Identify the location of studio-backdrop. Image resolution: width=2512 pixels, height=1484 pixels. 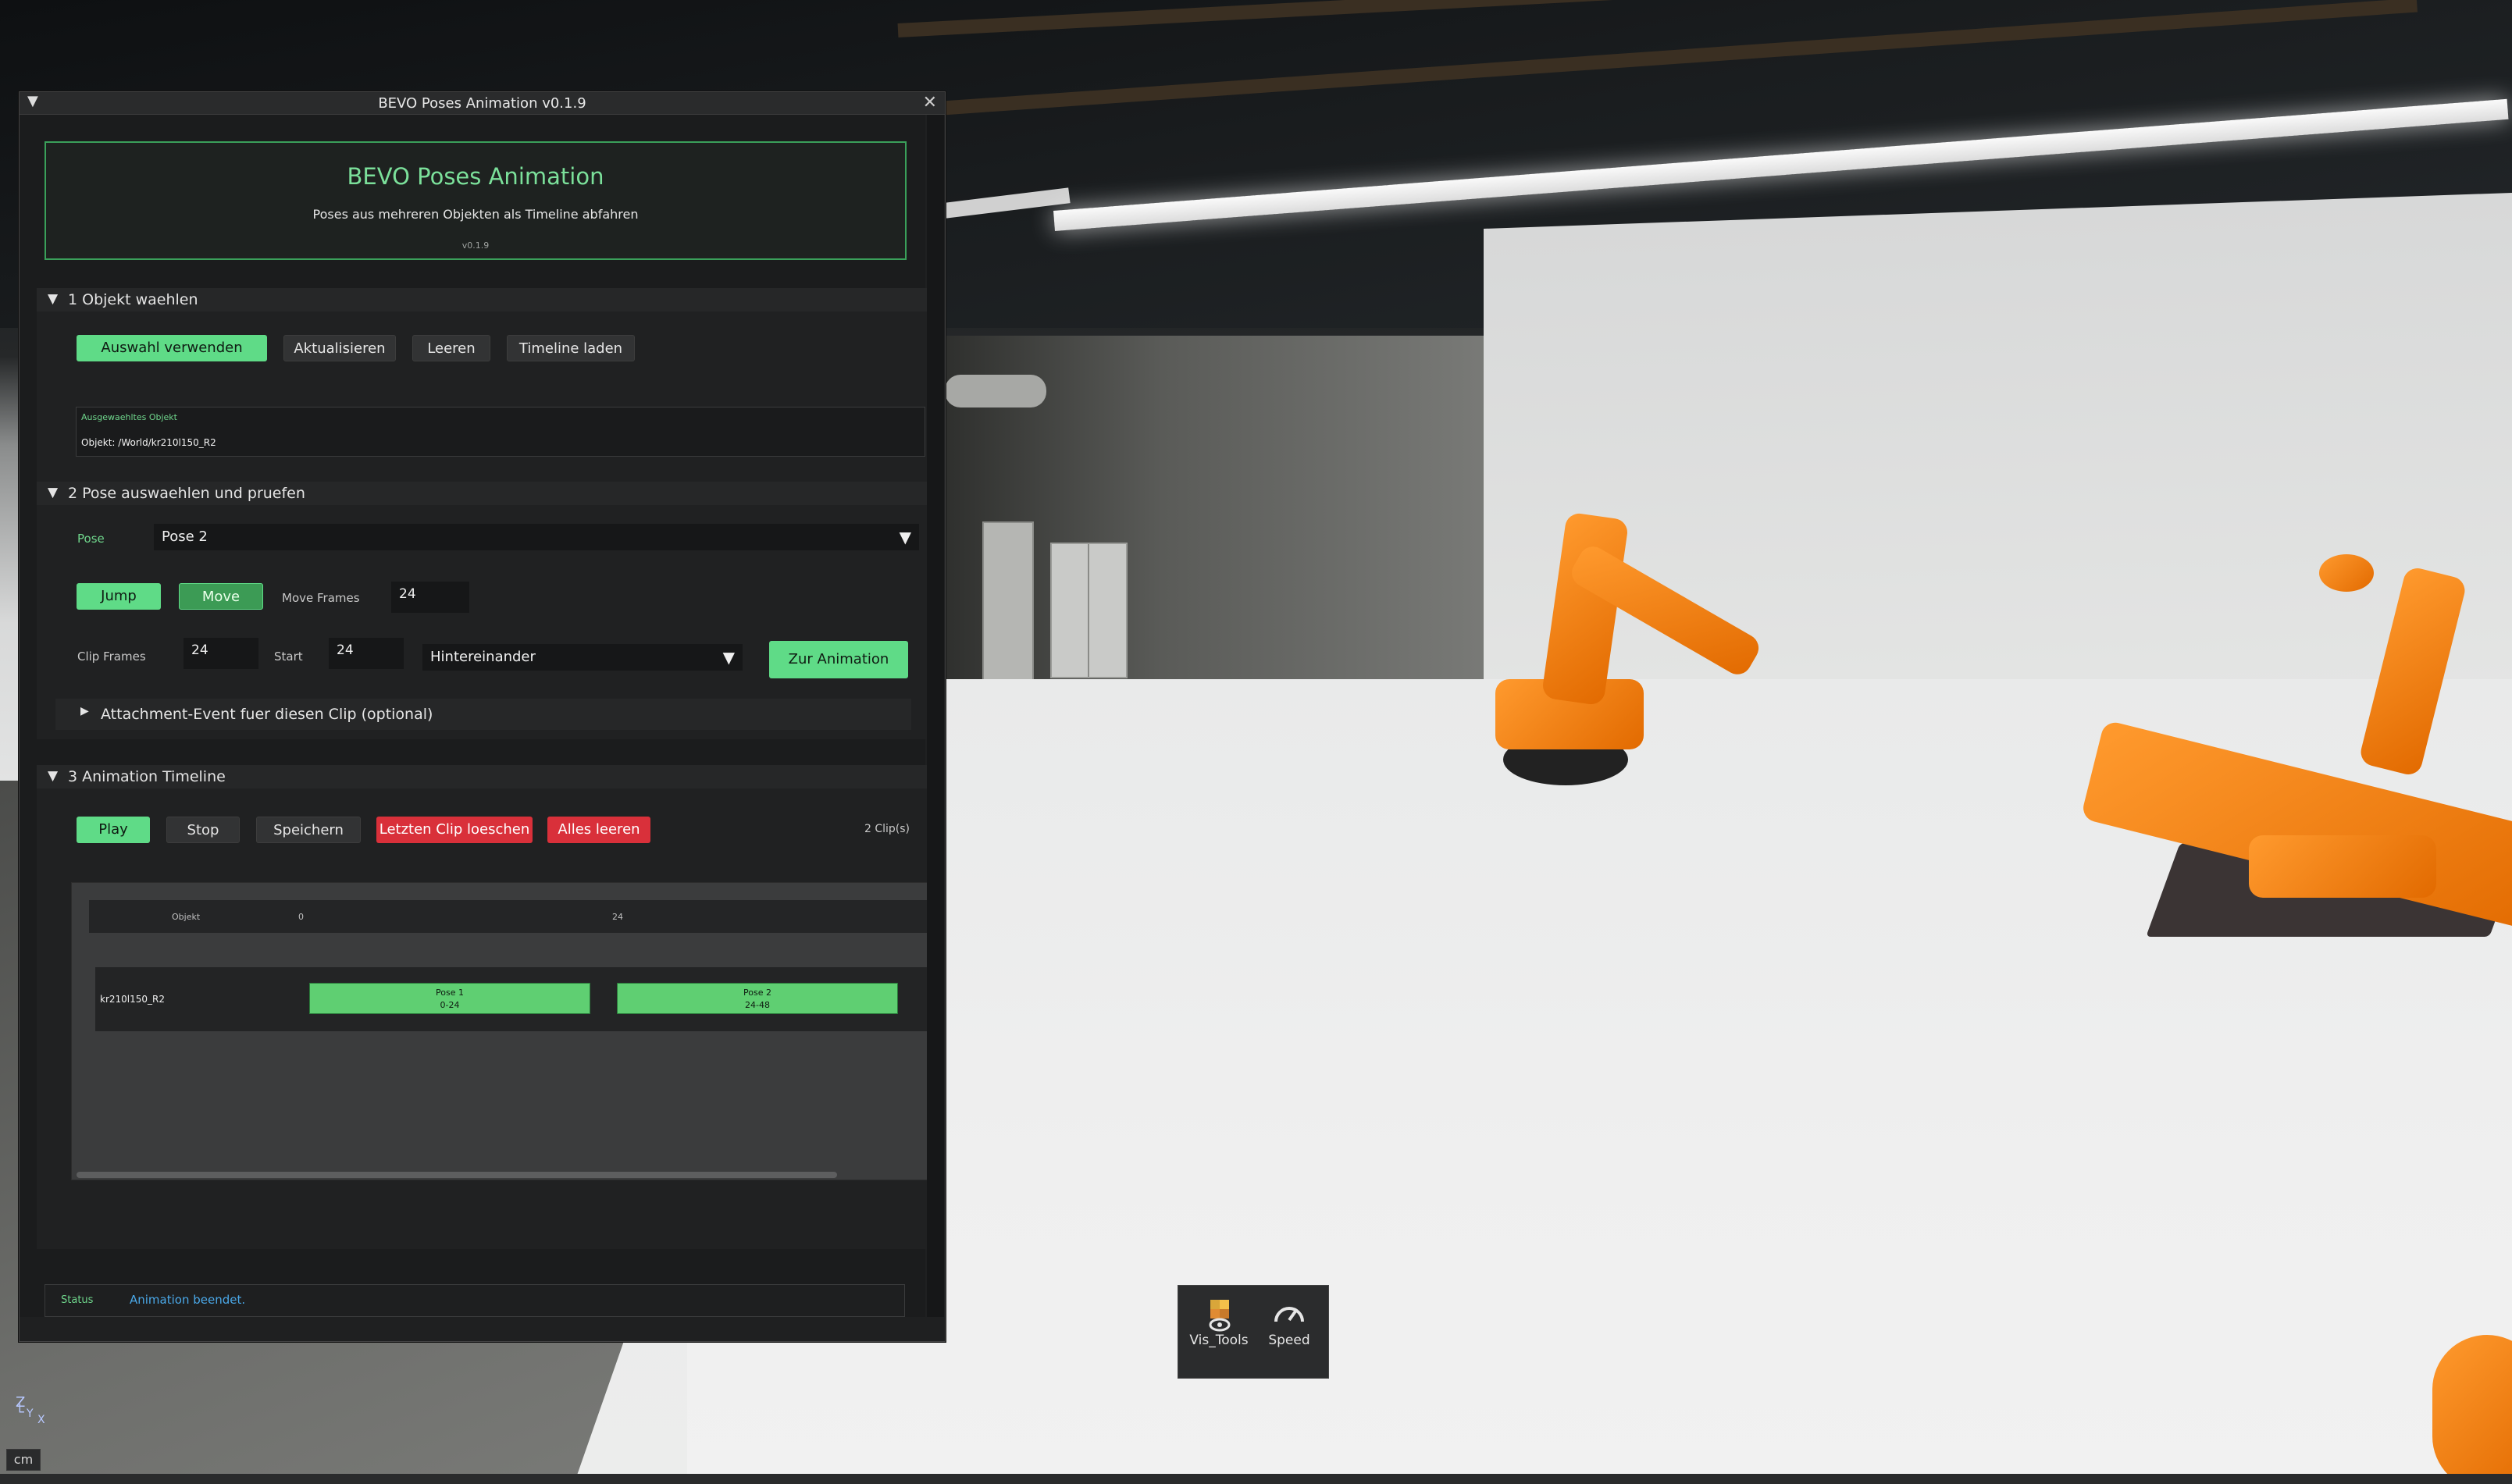
(1998, 460).